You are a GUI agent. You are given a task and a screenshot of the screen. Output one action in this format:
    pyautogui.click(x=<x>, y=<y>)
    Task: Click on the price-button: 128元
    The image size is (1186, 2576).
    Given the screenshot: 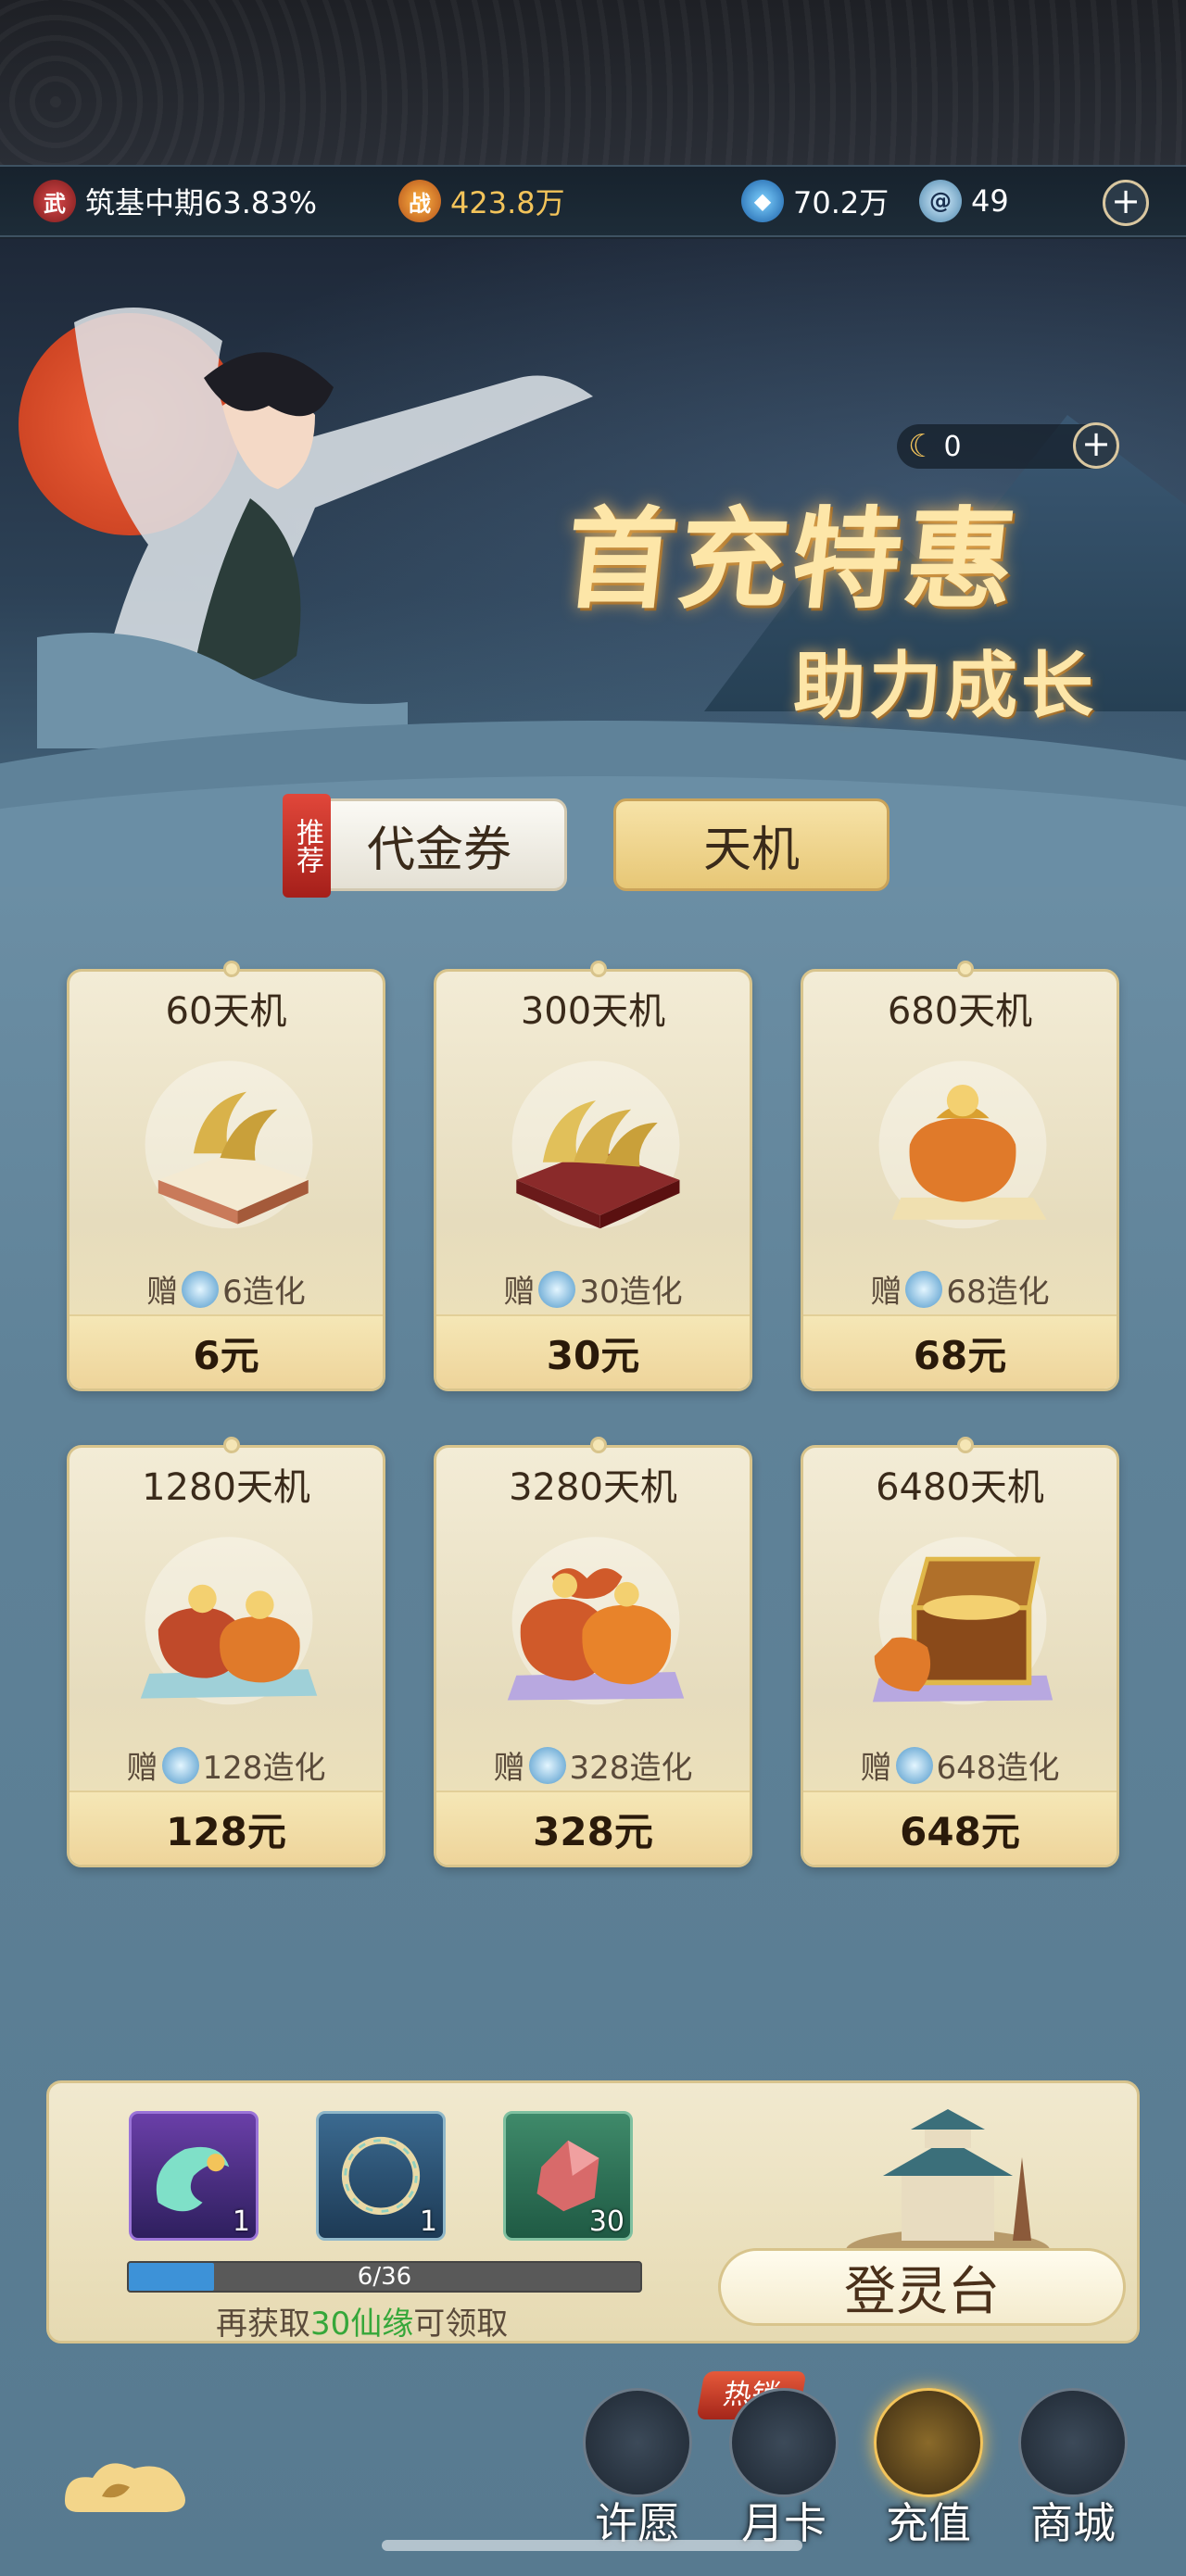 What is the action you would take?
    pyautogui.click(x=226, y=1828)
    